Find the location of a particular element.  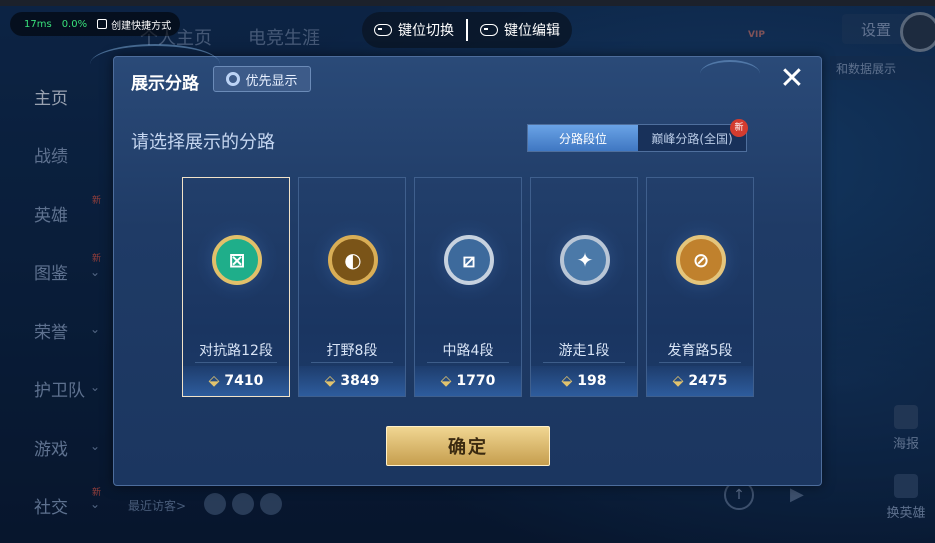

clash-lane-emblem-icon: ⊠ is located at coordinates (237, 260).